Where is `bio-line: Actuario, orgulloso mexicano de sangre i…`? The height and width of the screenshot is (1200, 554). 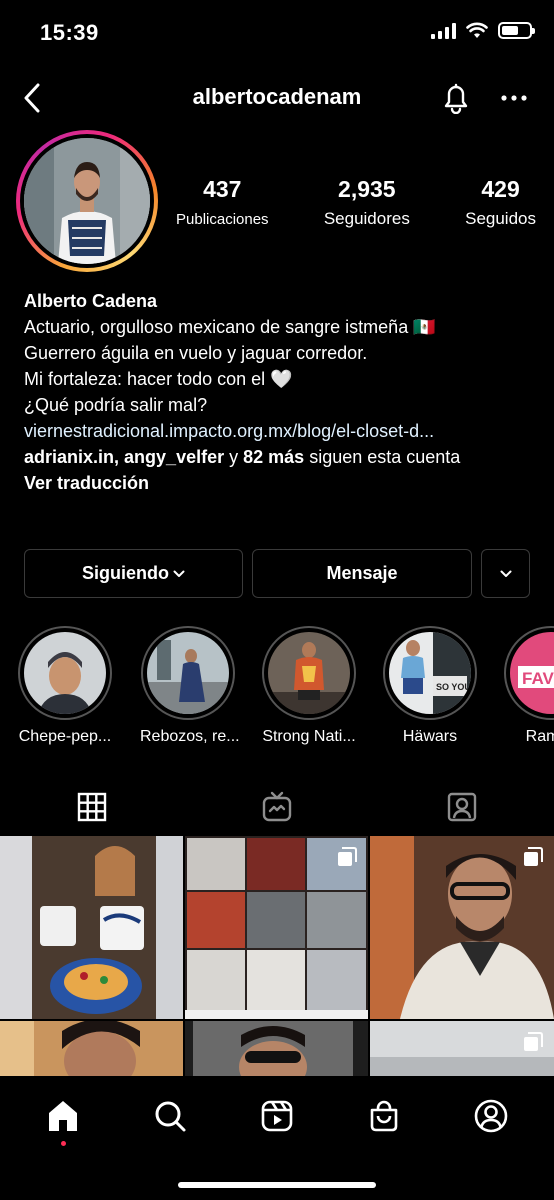
bio-line: Actuario, orgulloso mexicano de sangre i… is located at coordinates (230, 327).